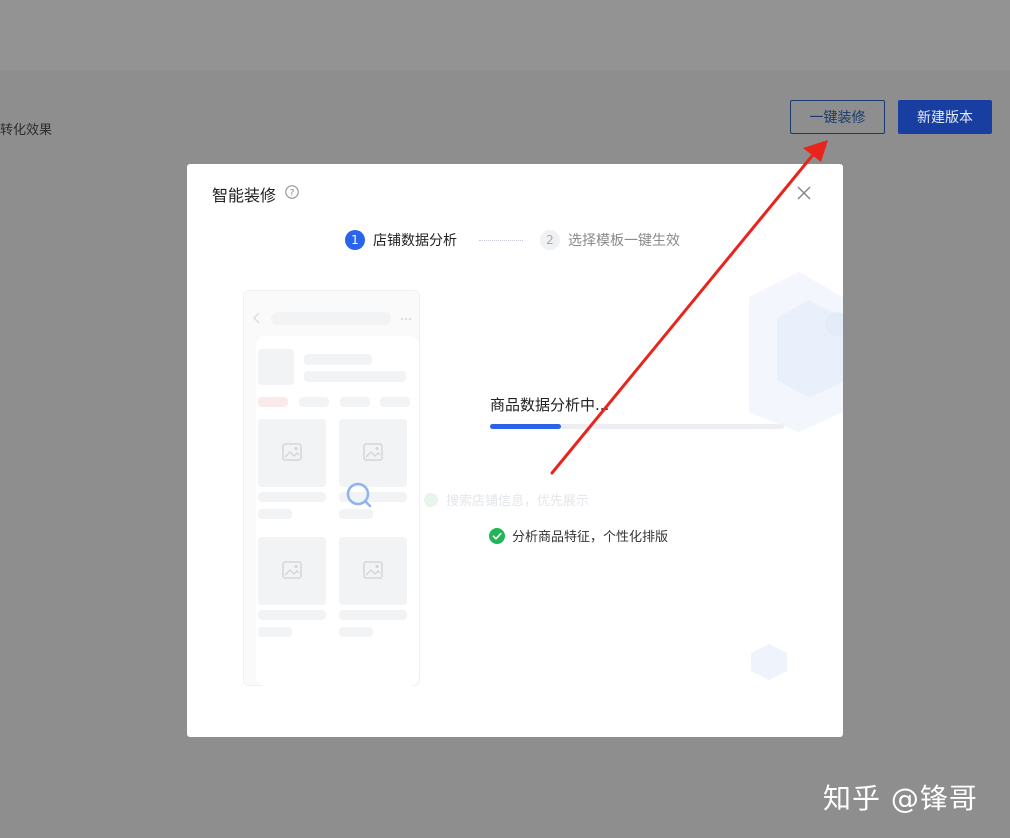 Image resolution: width=1010 pixels, height=838 pixels. I want to click on watermark-text: 知乎 @锋哥, so click(900, 798).